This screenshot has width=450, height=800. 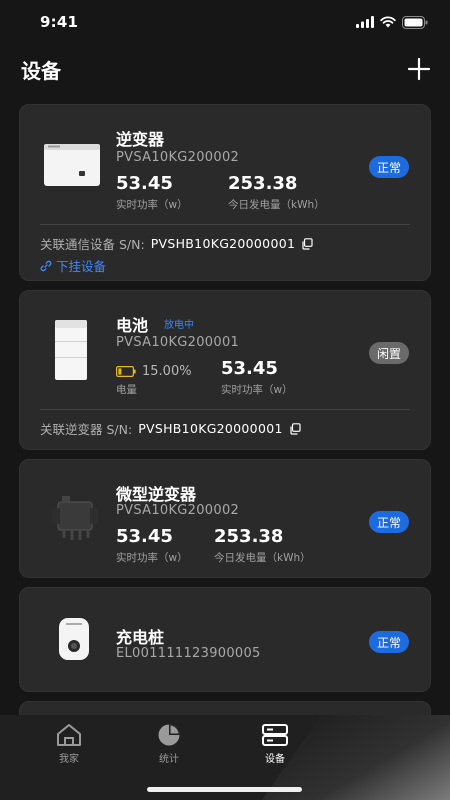 What do you see at coordinates (223, 243) in the screenshot?
I see `linked-device-sn: PVSHB10KG20000001` at bounding box center [223, 243].